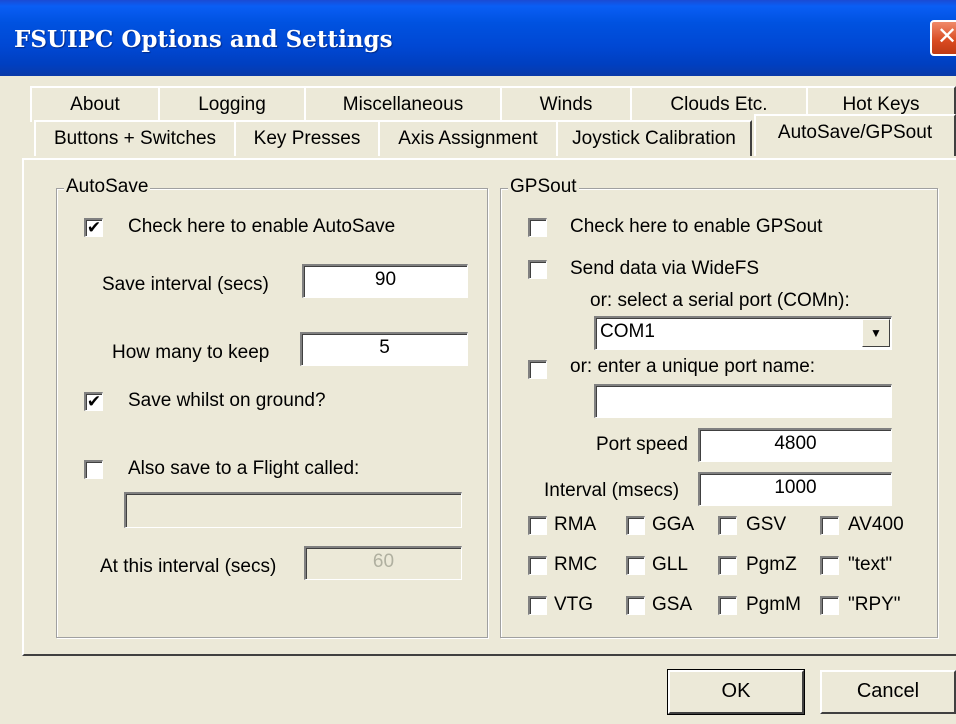  I want to click on tab-autosave-gpsout: AutoSave/GPSout, so click(855, 135).